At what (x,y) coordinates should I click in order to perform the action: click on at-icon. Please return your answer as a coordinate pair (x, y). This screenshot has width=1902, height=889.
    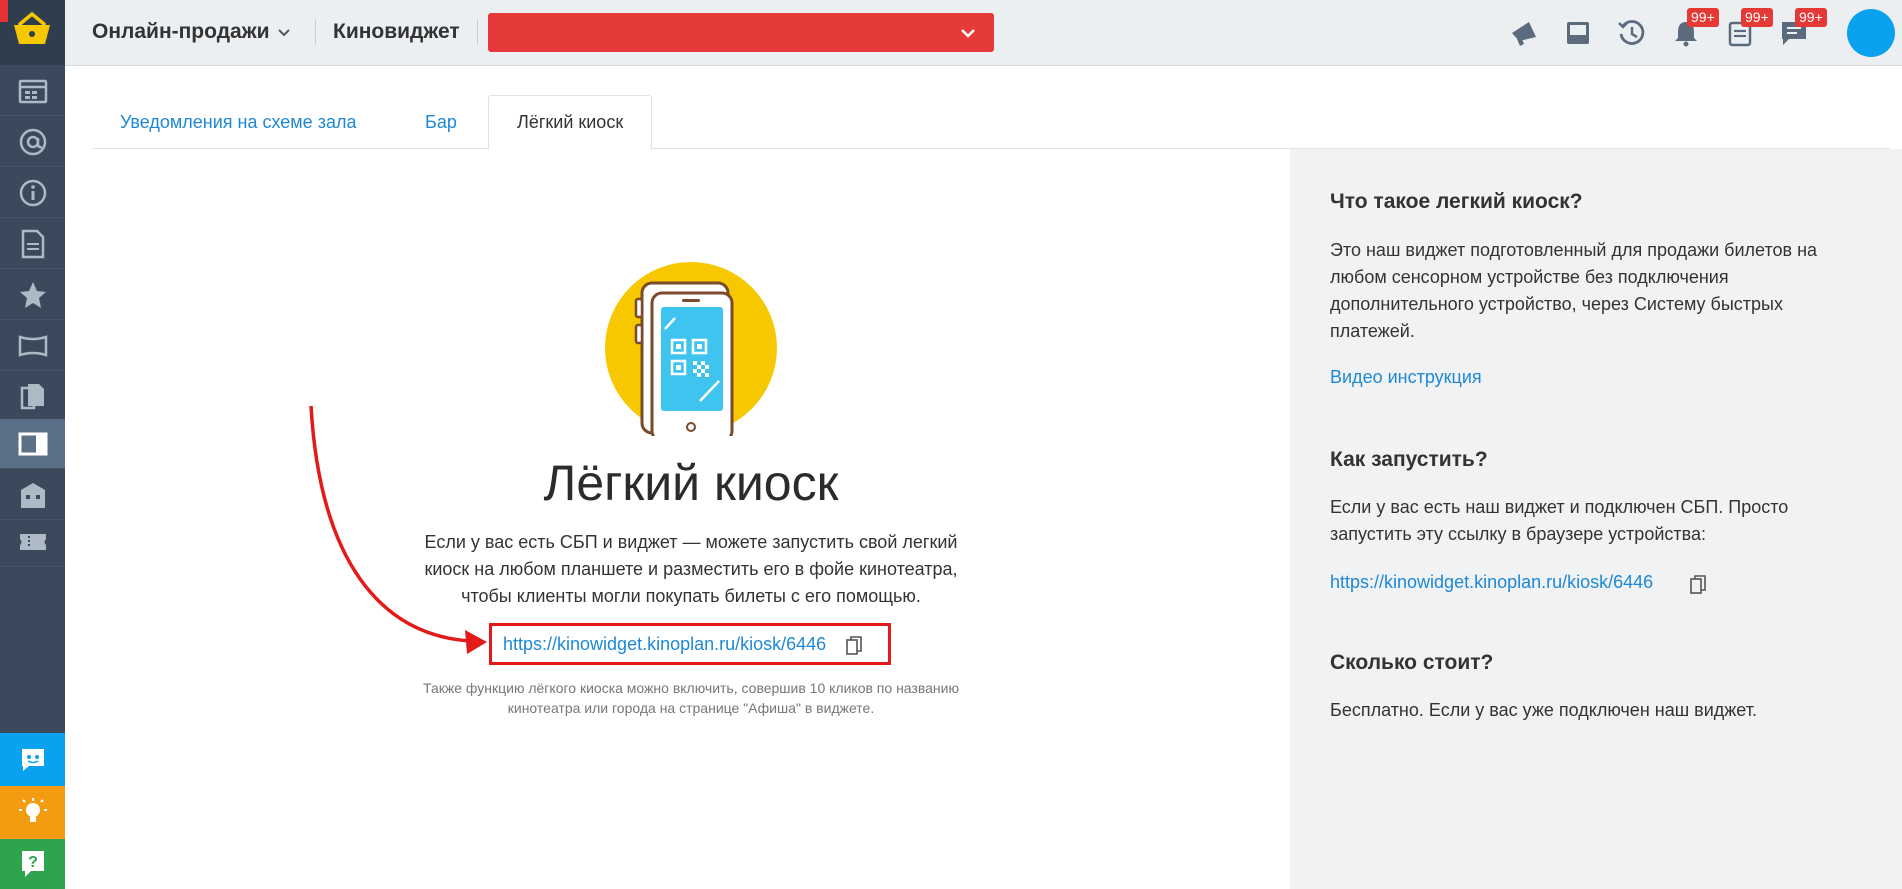
    Looking at the image, I should click on (32, 141).